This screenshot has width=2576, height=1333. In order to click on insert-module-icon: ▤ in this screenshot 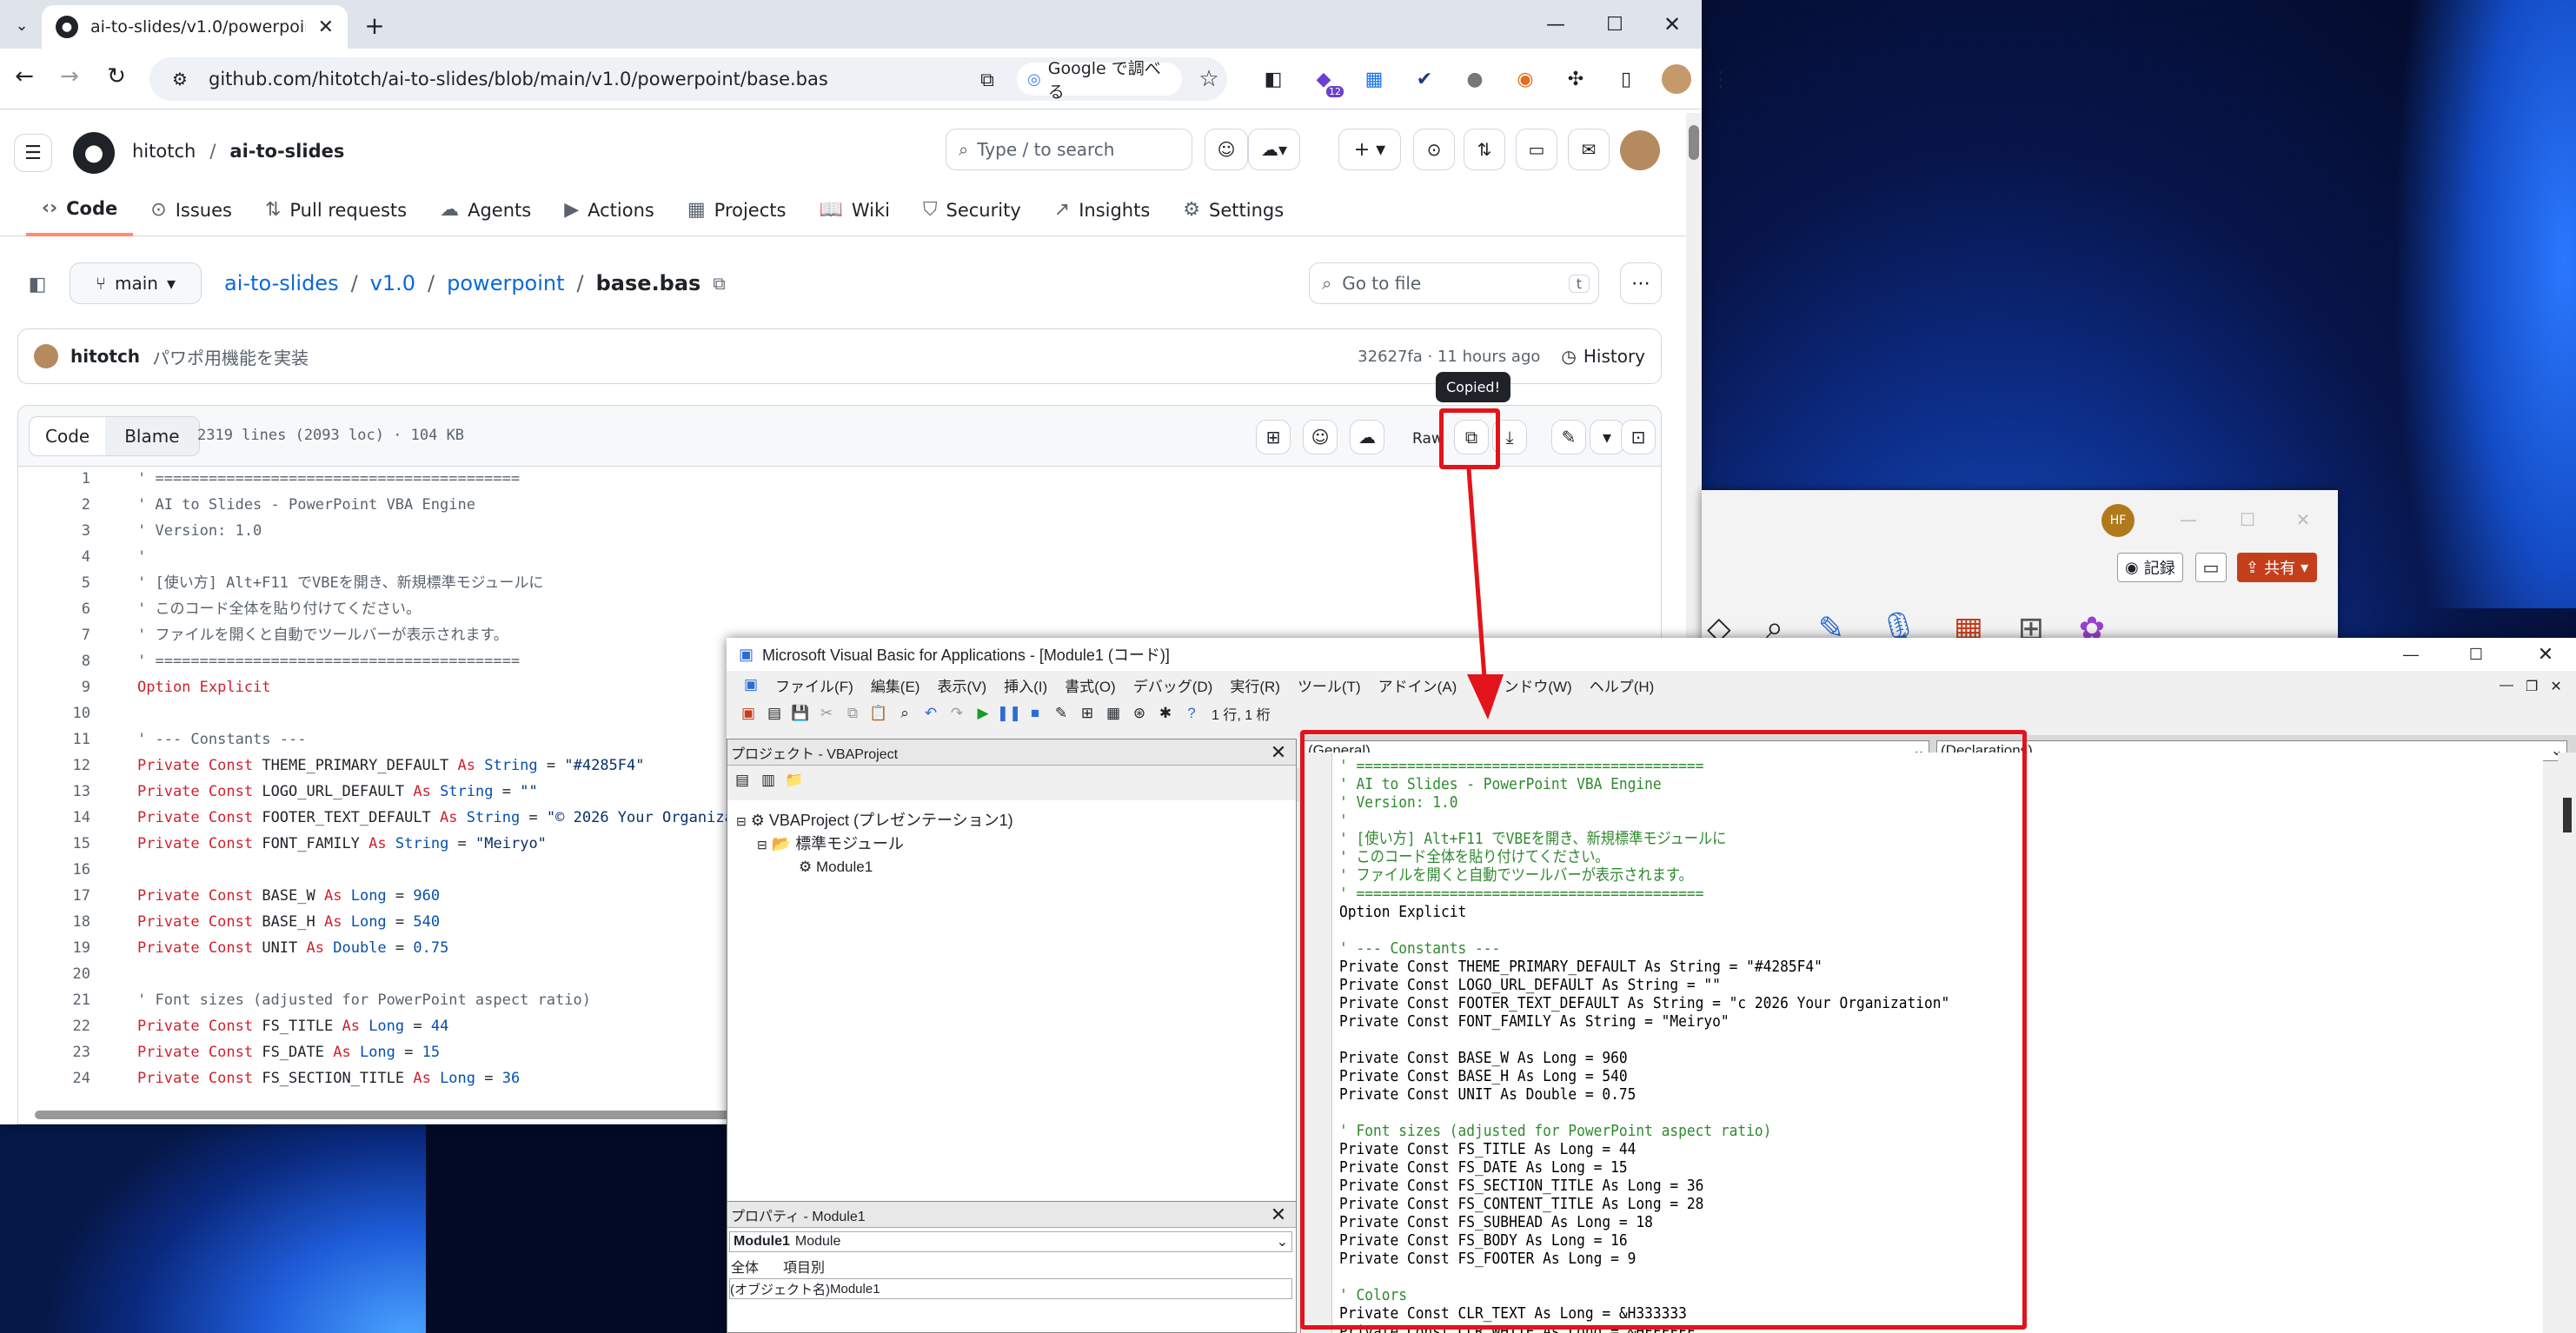, I will do `click(774, 713)`.